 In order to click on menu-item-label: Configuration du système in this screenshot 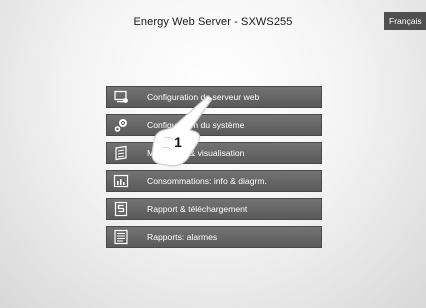, I will do `click(196, 125)`.